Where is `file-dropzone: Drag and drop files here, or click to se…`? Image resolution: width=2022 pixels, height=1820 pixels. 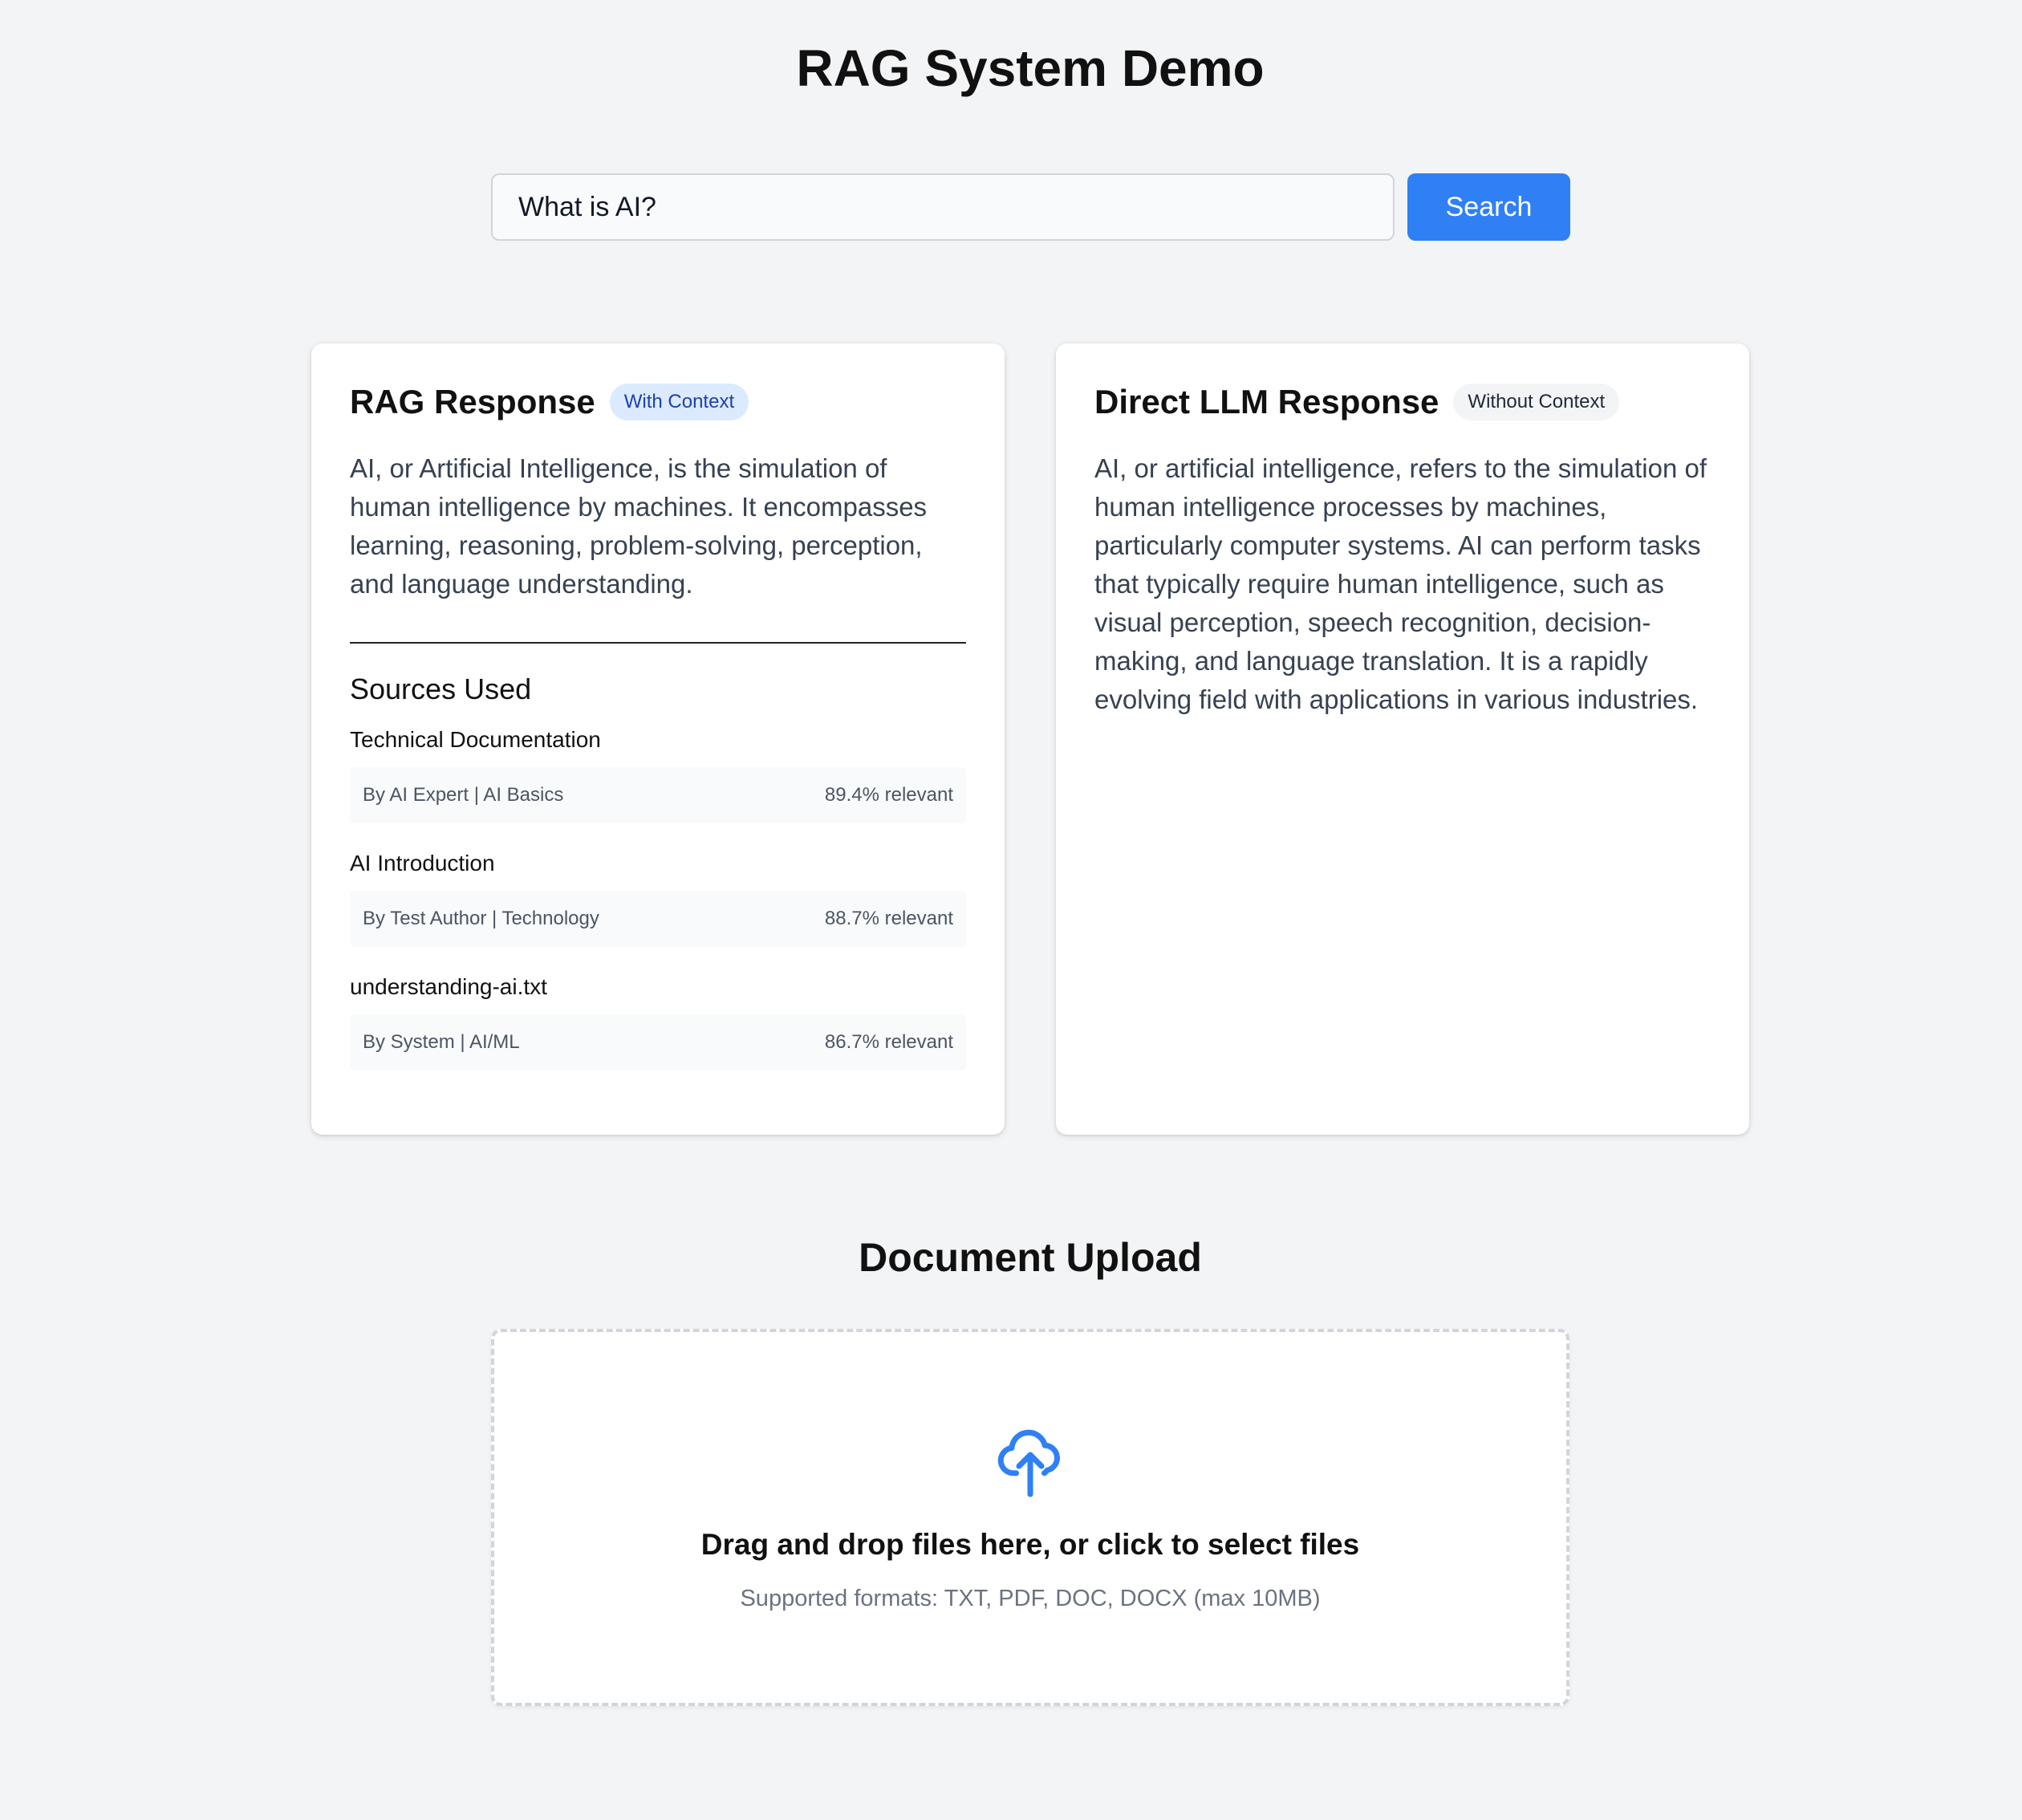
file-dropzone: Drag and drop files here, or click to se… is located at coordinates (1030, 1518).